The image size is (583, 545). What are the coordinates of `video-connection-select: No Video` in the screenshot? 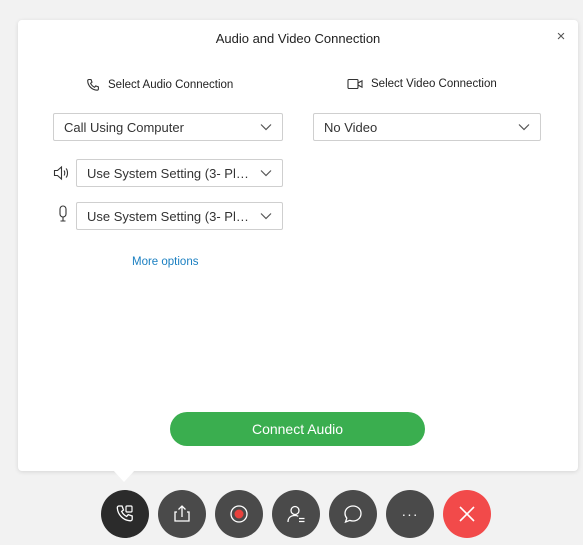 It's located at (427, 127).